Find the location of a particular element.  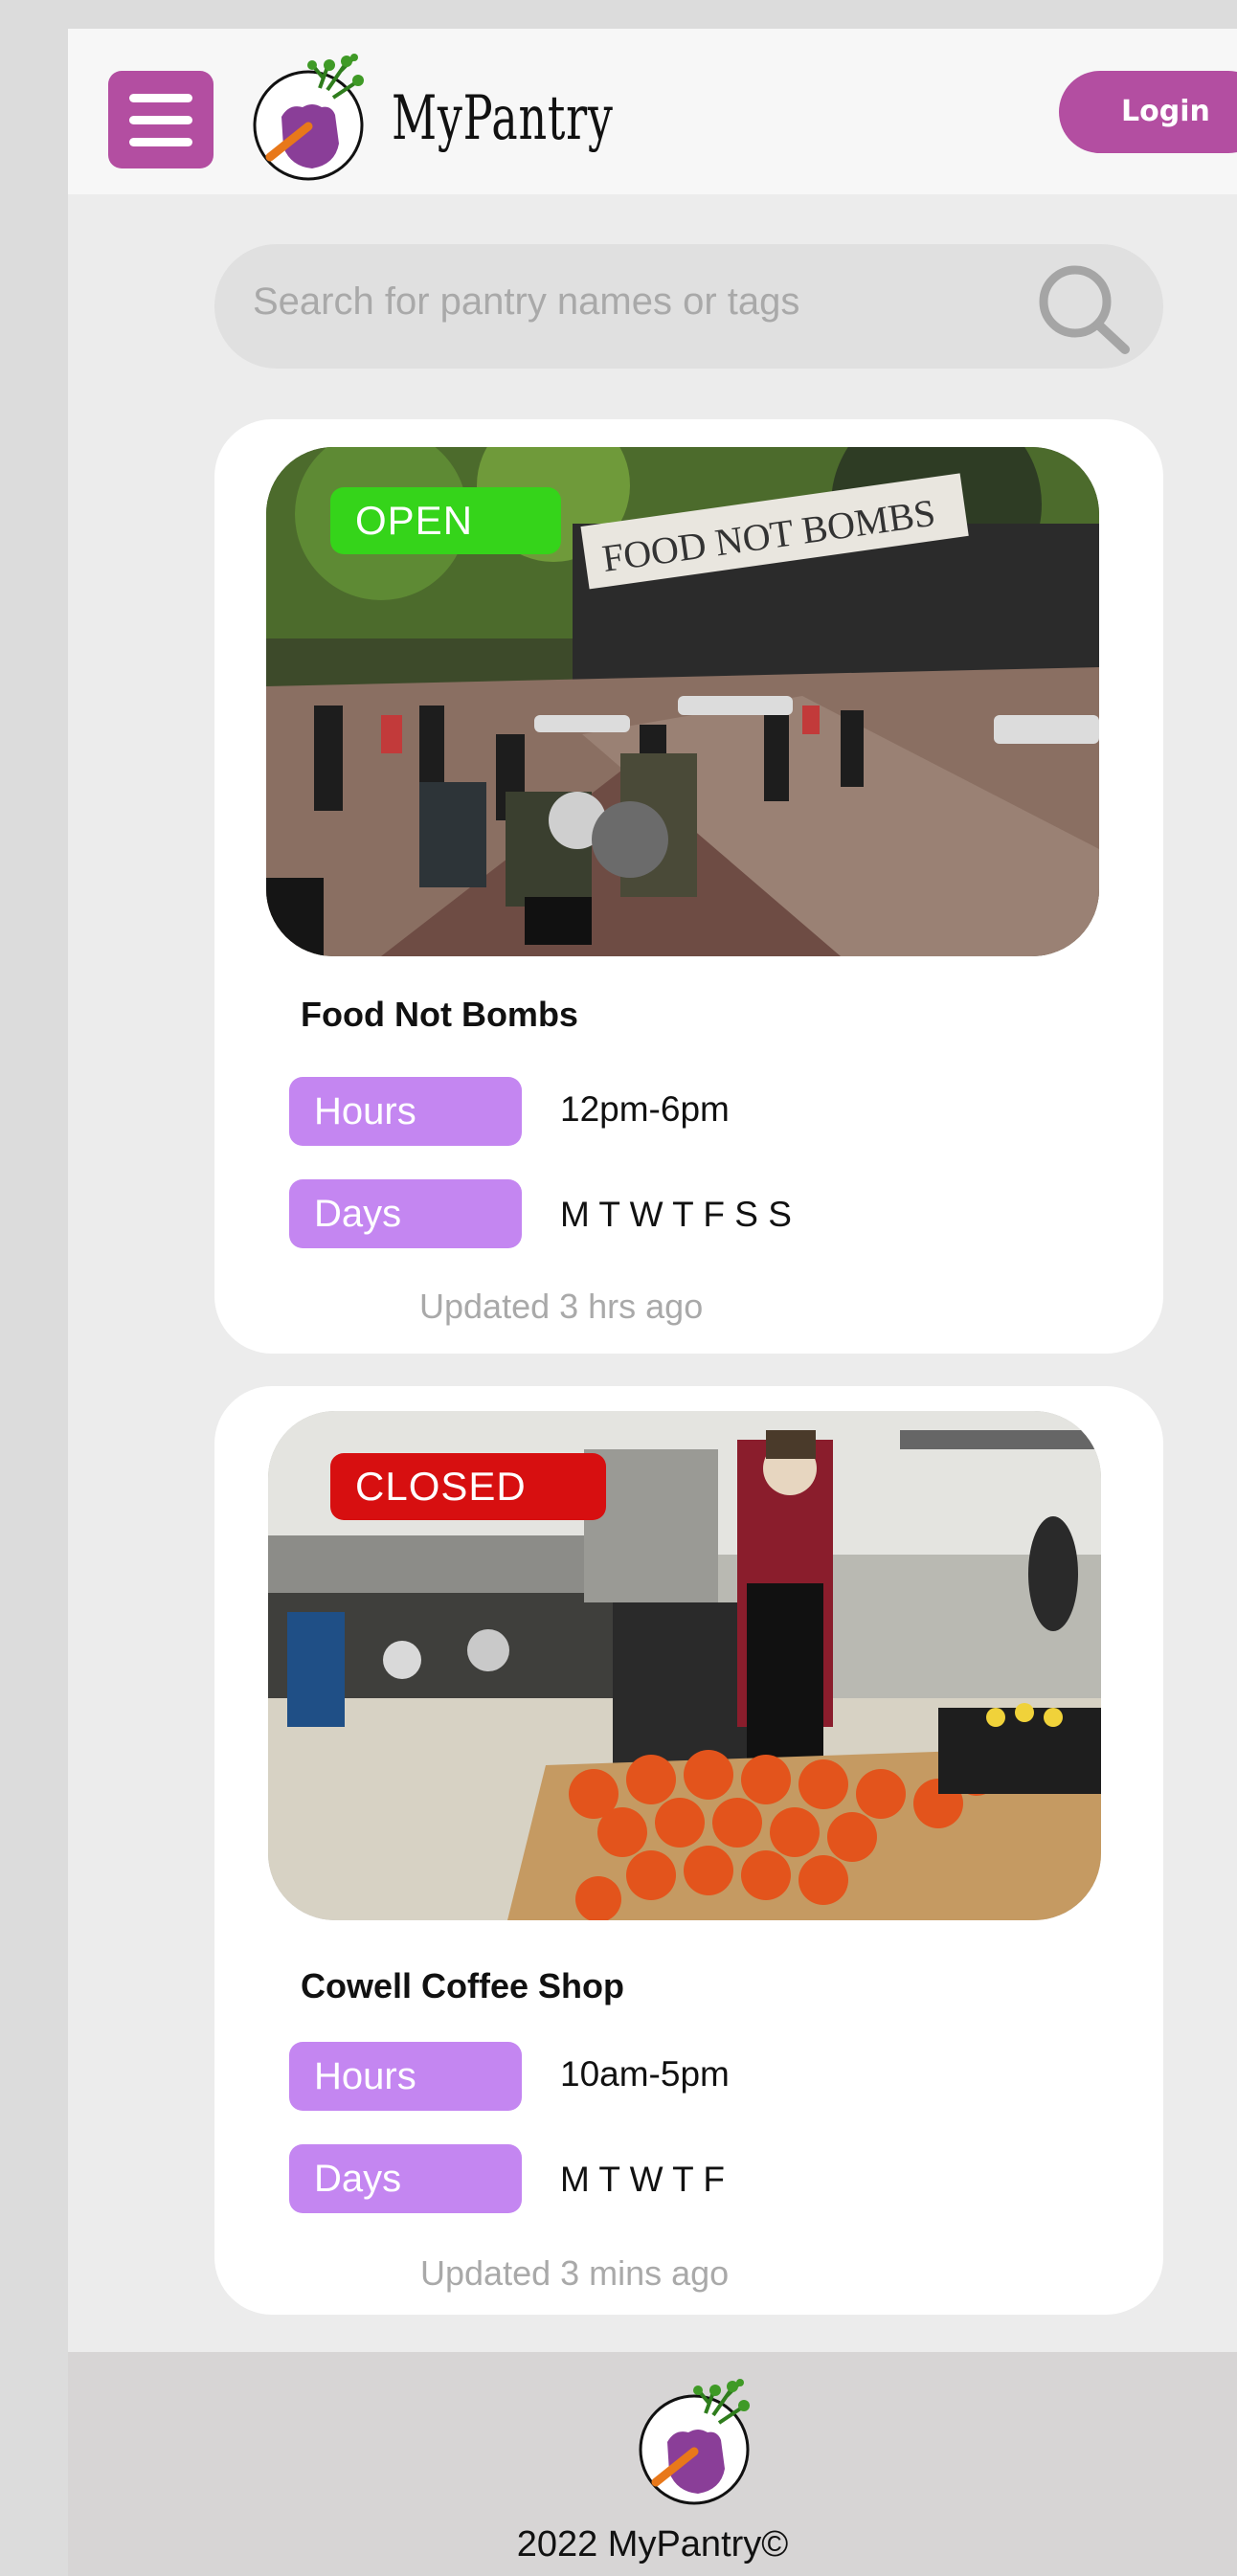

status-badge-closed: CLOSED is located at coordinates (468, 1487).